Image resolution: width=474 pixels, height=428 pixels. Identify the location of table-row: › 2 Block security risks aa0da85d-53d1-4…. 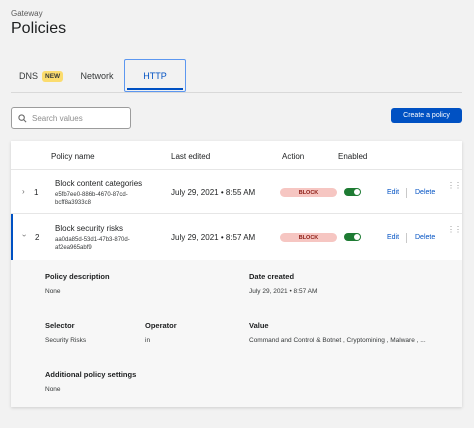
(236, 237).